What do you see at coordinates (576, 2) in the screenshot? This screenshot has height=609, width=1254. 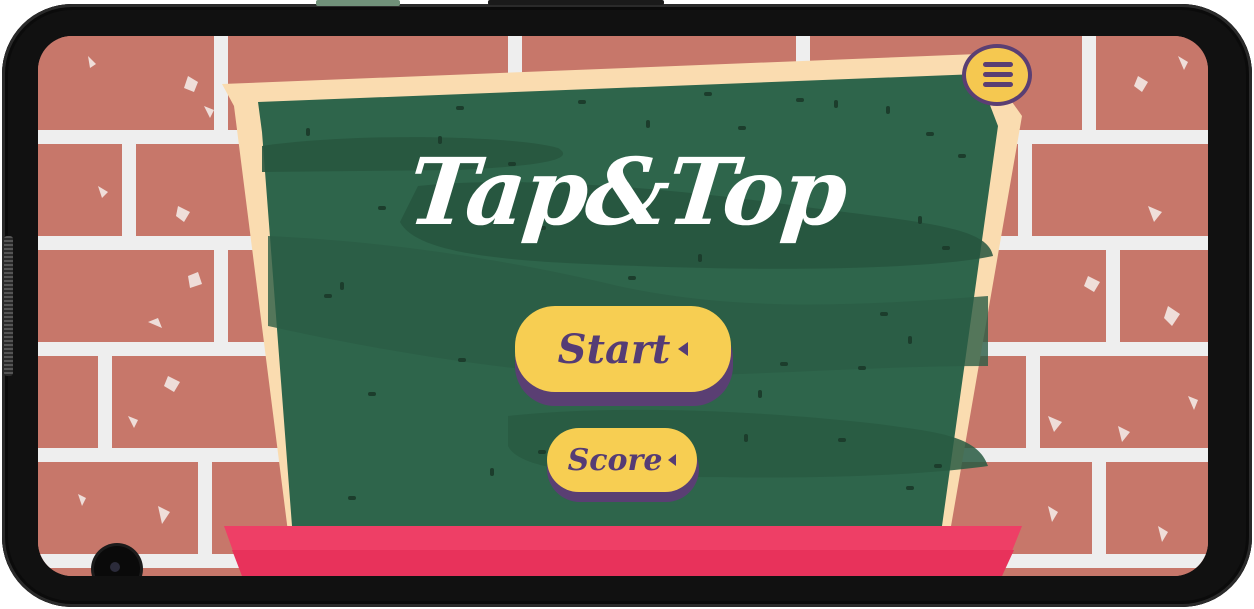 I see `phone-top-bezel` at bounding box center [576, 2].